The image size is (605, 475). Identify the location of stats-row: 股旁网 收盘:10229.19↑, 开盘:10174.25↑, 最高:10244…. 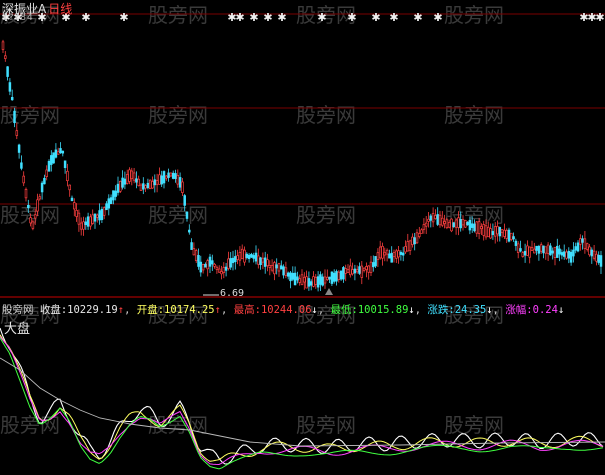
(283, 310).